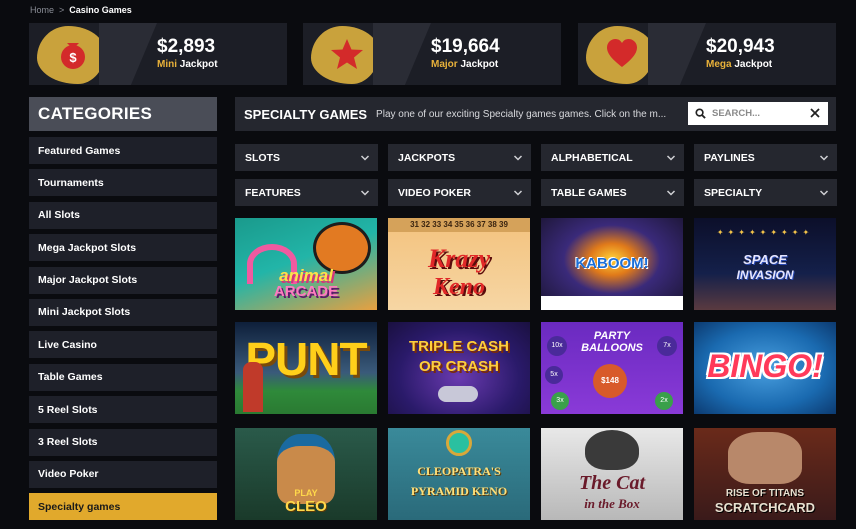 Image resolution: width=856 pixels, height=529 pixels. Describe the element at coordinates (733, 192) in the screenshot. I see `filter-label: SPECIALTY` at that location.